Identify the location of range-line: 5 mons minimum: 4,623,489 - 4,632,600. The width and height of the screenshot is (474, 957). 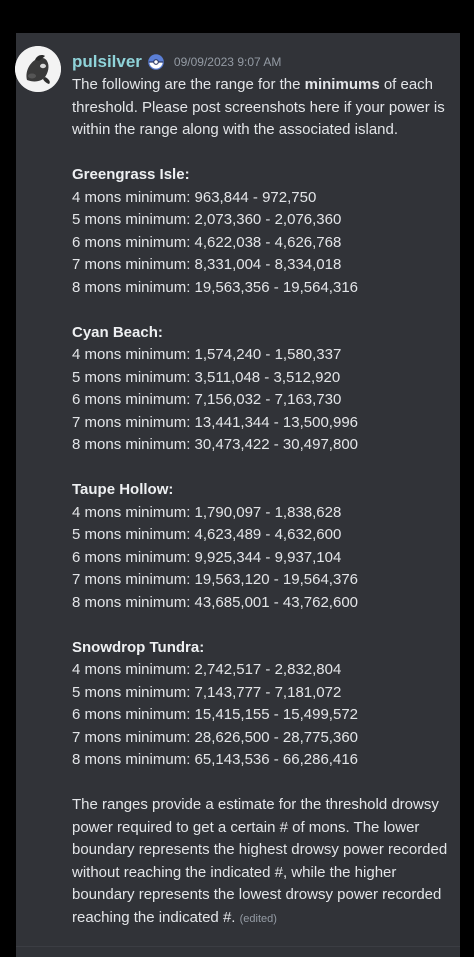
(207, 534).